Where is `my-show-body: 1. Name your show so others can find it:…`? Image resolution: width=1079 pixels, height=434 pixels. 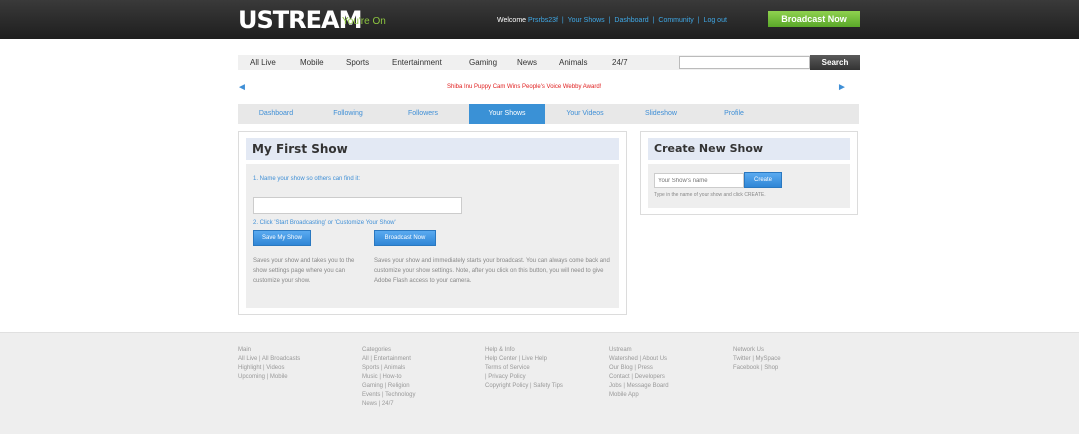 my-show-body: 1. Name your show so others can find it:… is located at coordinates (432, 236).